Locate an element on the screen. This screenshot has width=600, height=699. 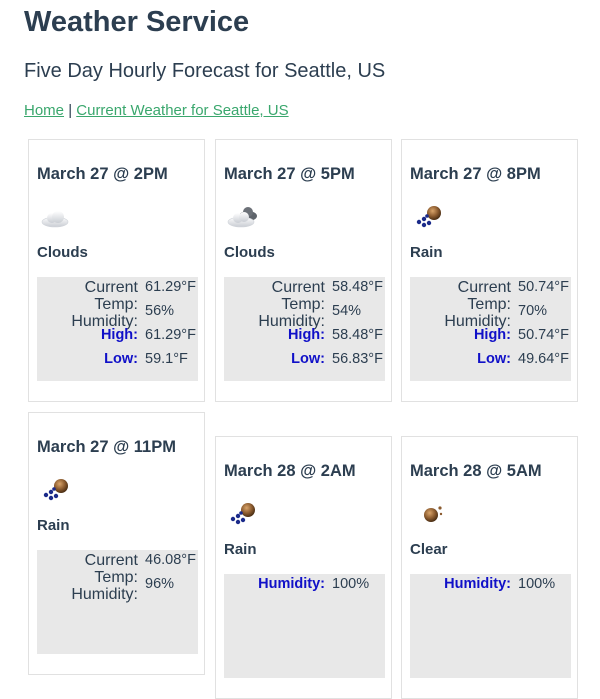
breadcrumb: Home | Current Weather for Seattle, US is located at coordinates (156, 110).